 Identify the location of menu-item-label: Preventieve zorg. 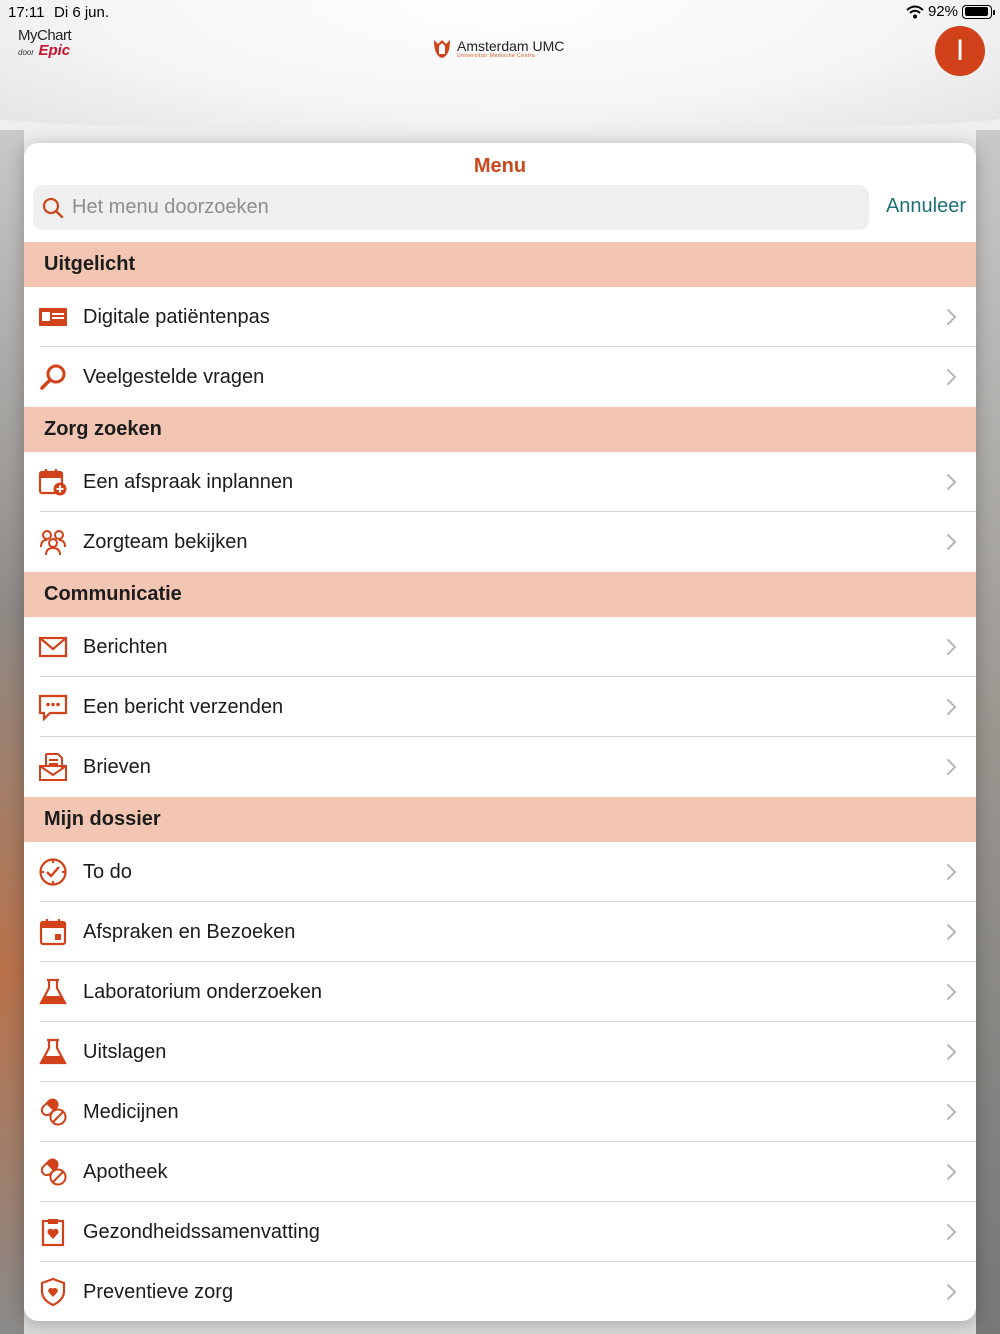
(158, 1291).